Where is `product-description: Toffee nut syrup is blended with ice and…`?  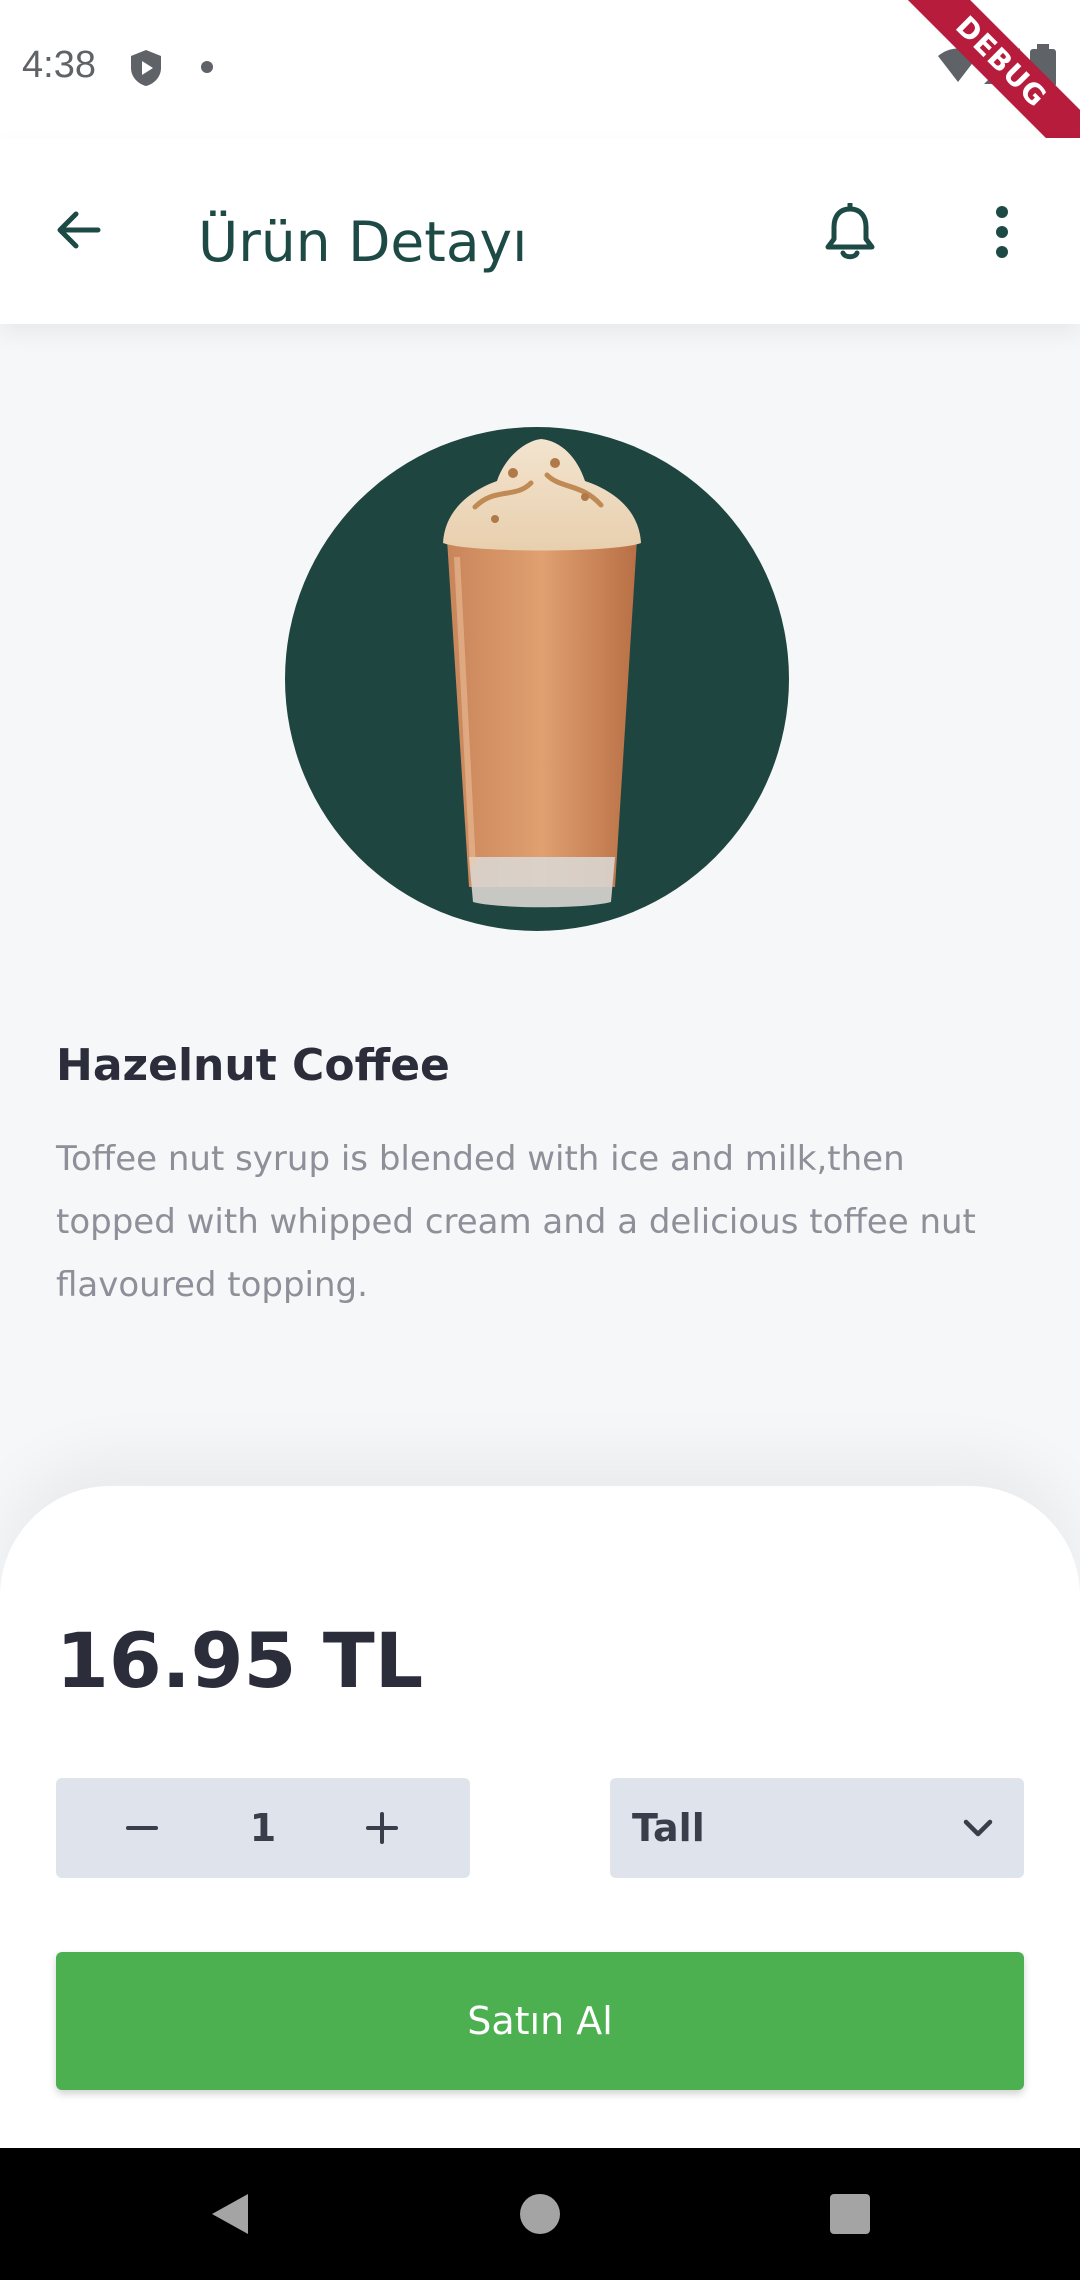 product-description: Toffee nut syrup is blended with ice and… is located at coordinates (516, 1222).